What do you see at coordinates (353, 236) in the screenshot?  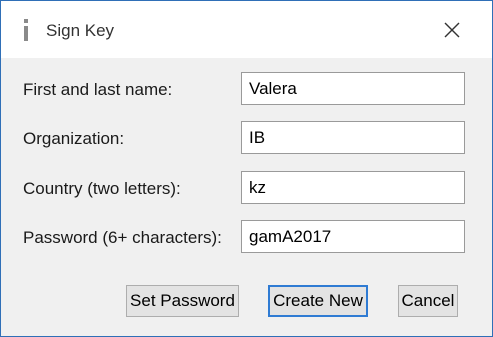 I see `password-input: gamA2017` at bounding box center [353, 236].